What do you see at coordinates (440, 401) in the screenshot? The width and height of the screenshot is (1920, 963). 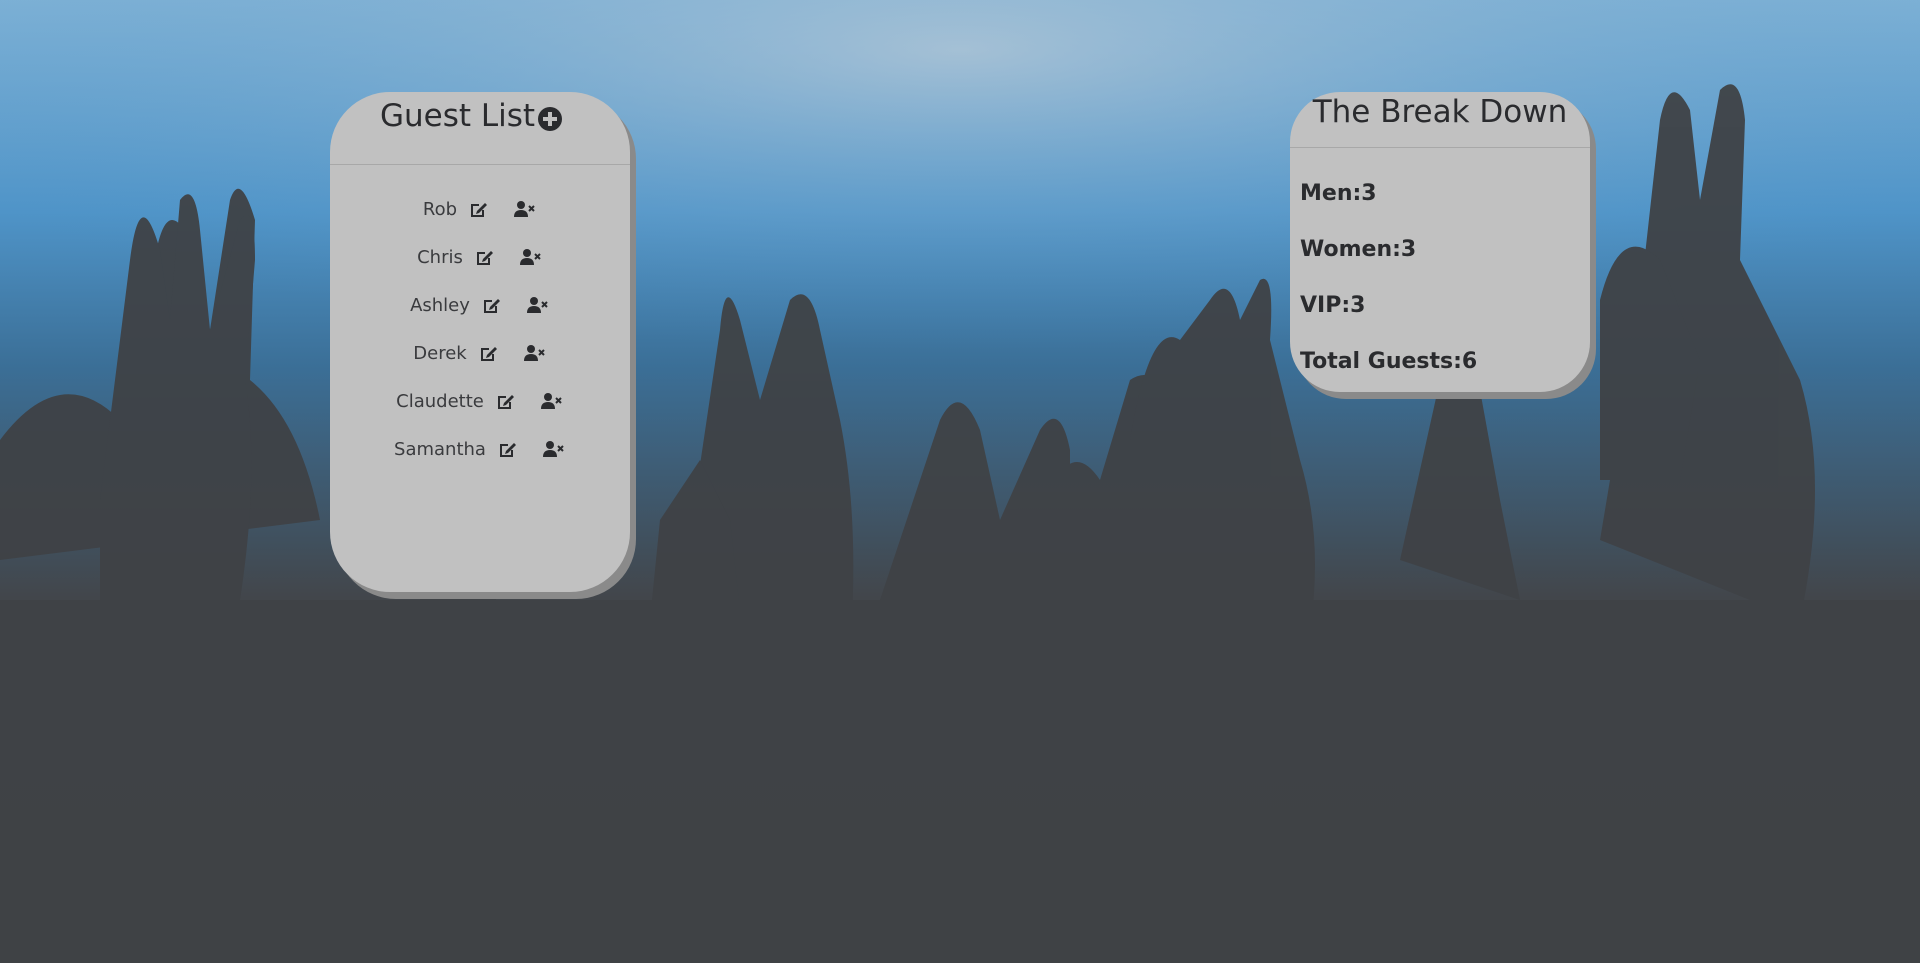 I see `guest-name: Claudette` at bounding box center [440, 401].